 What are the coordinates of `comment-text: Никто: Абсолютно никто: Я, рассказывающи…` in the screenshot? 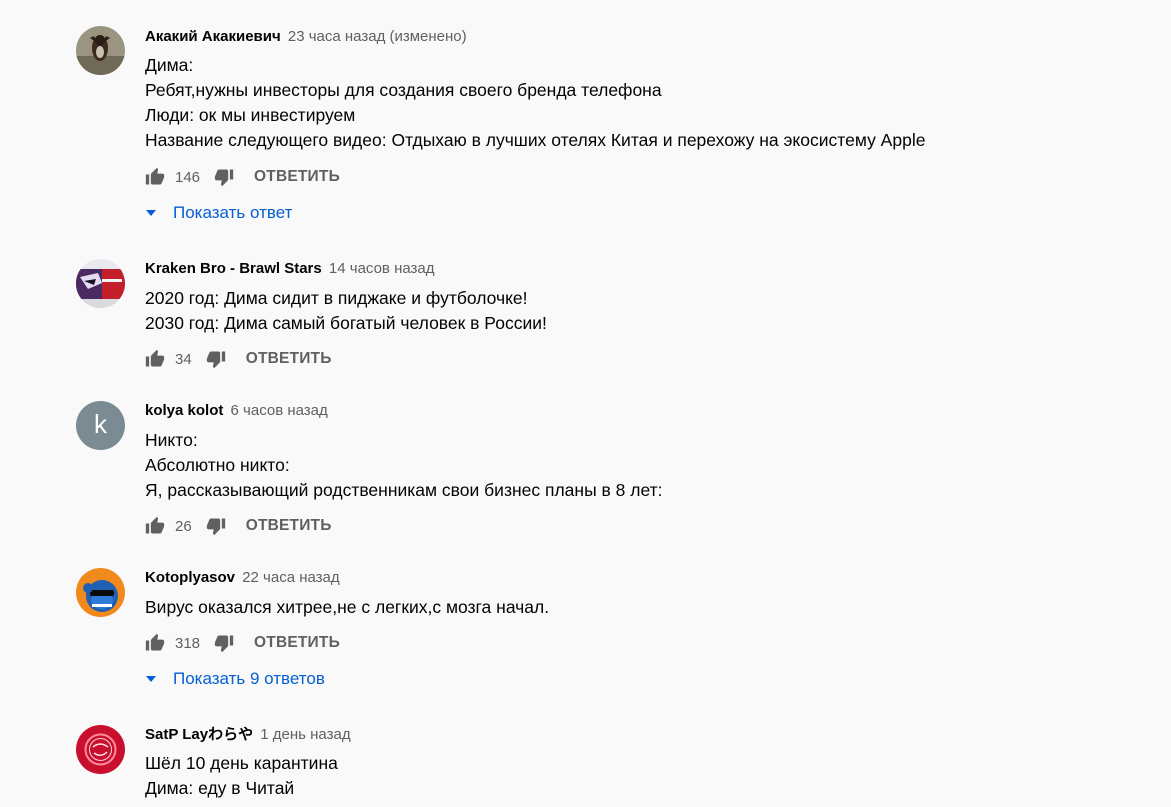 It's located at (404, 465).